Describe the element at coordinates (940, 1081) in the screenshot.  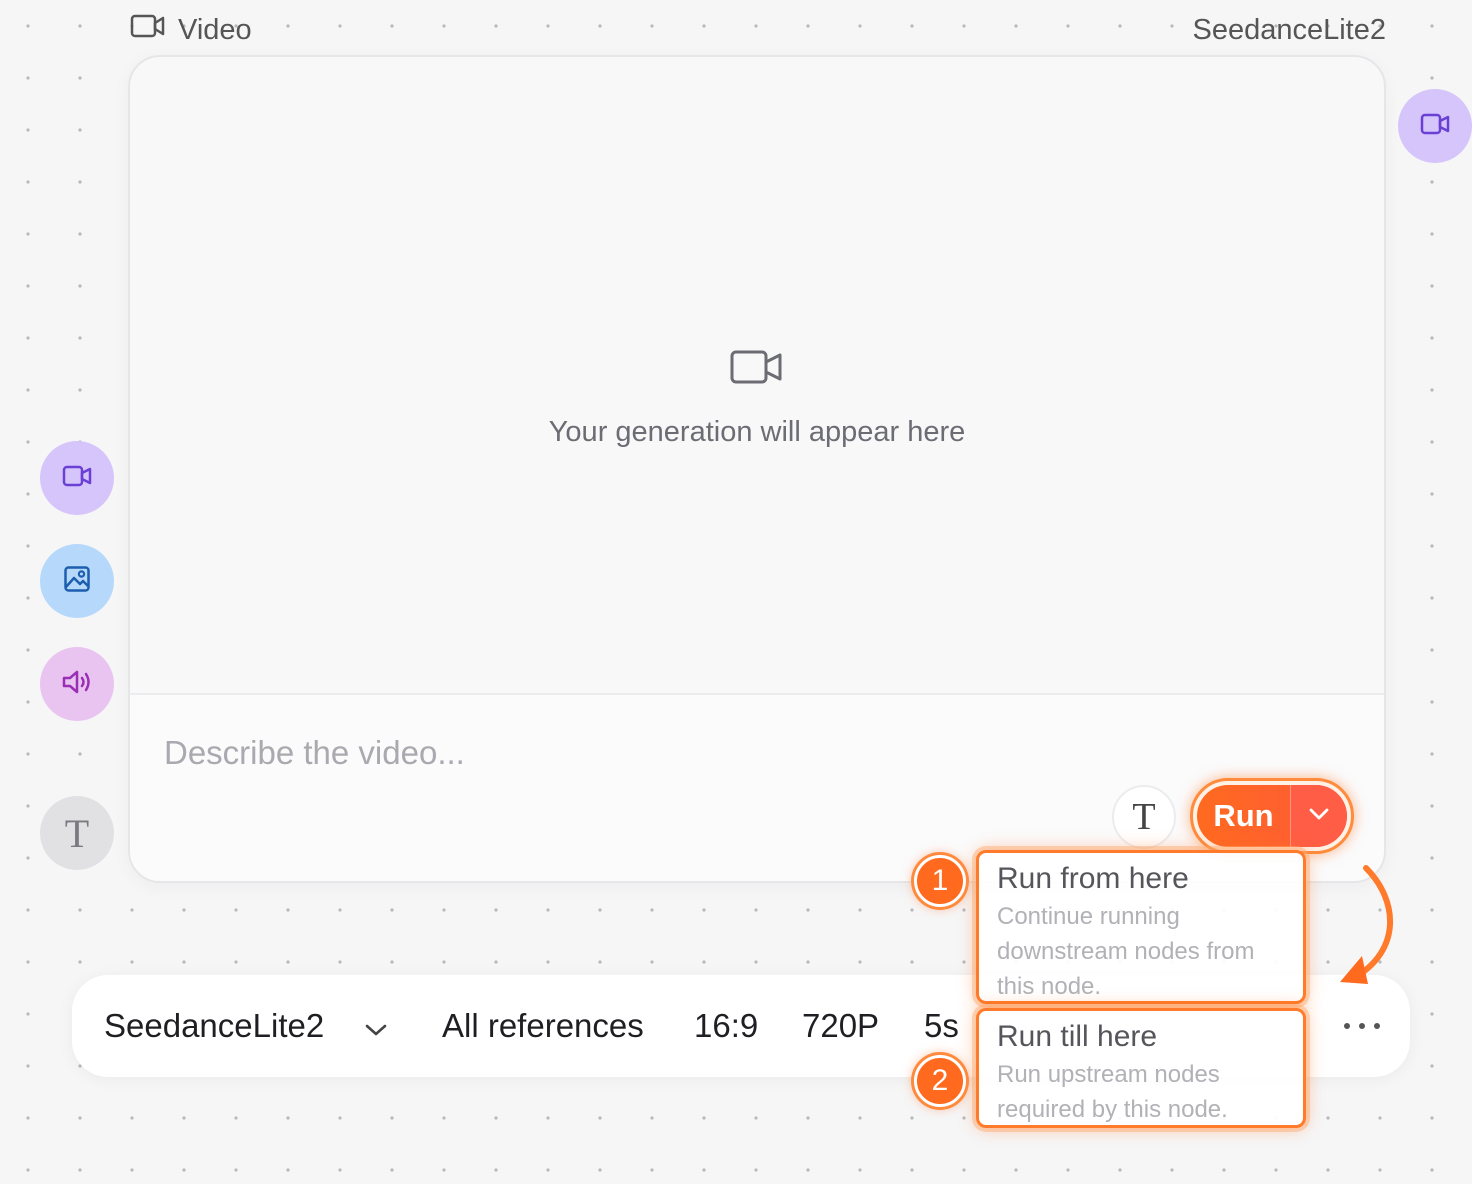
I see `step-badge-2: 2` at that location.